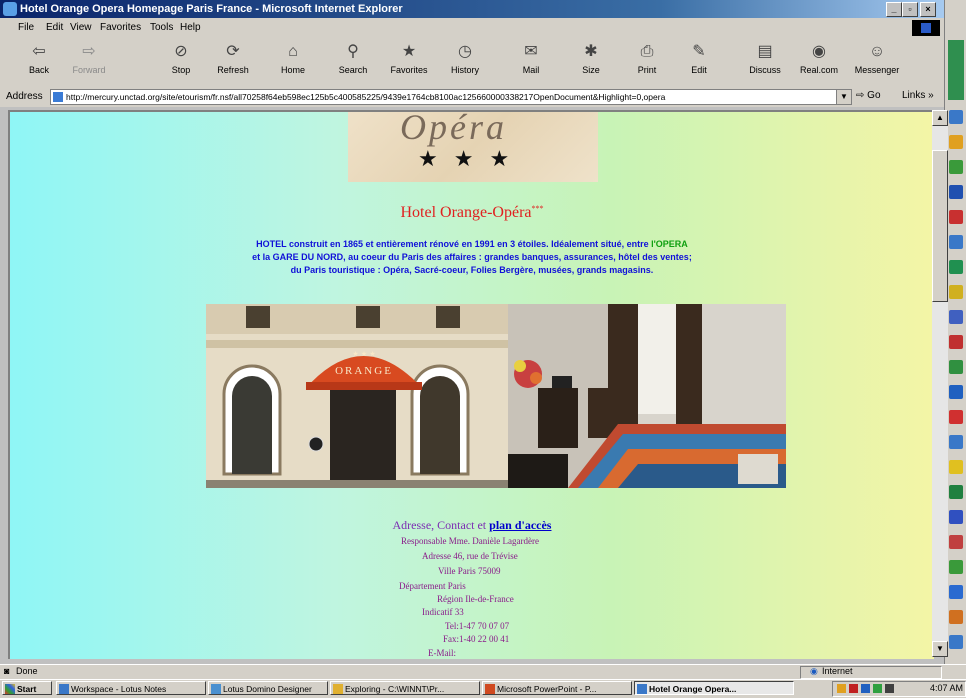  Describe the element at coordinates (940, 383) in the screenshot. I see `vertical-scrollbar: ▲ ▼` at that location.